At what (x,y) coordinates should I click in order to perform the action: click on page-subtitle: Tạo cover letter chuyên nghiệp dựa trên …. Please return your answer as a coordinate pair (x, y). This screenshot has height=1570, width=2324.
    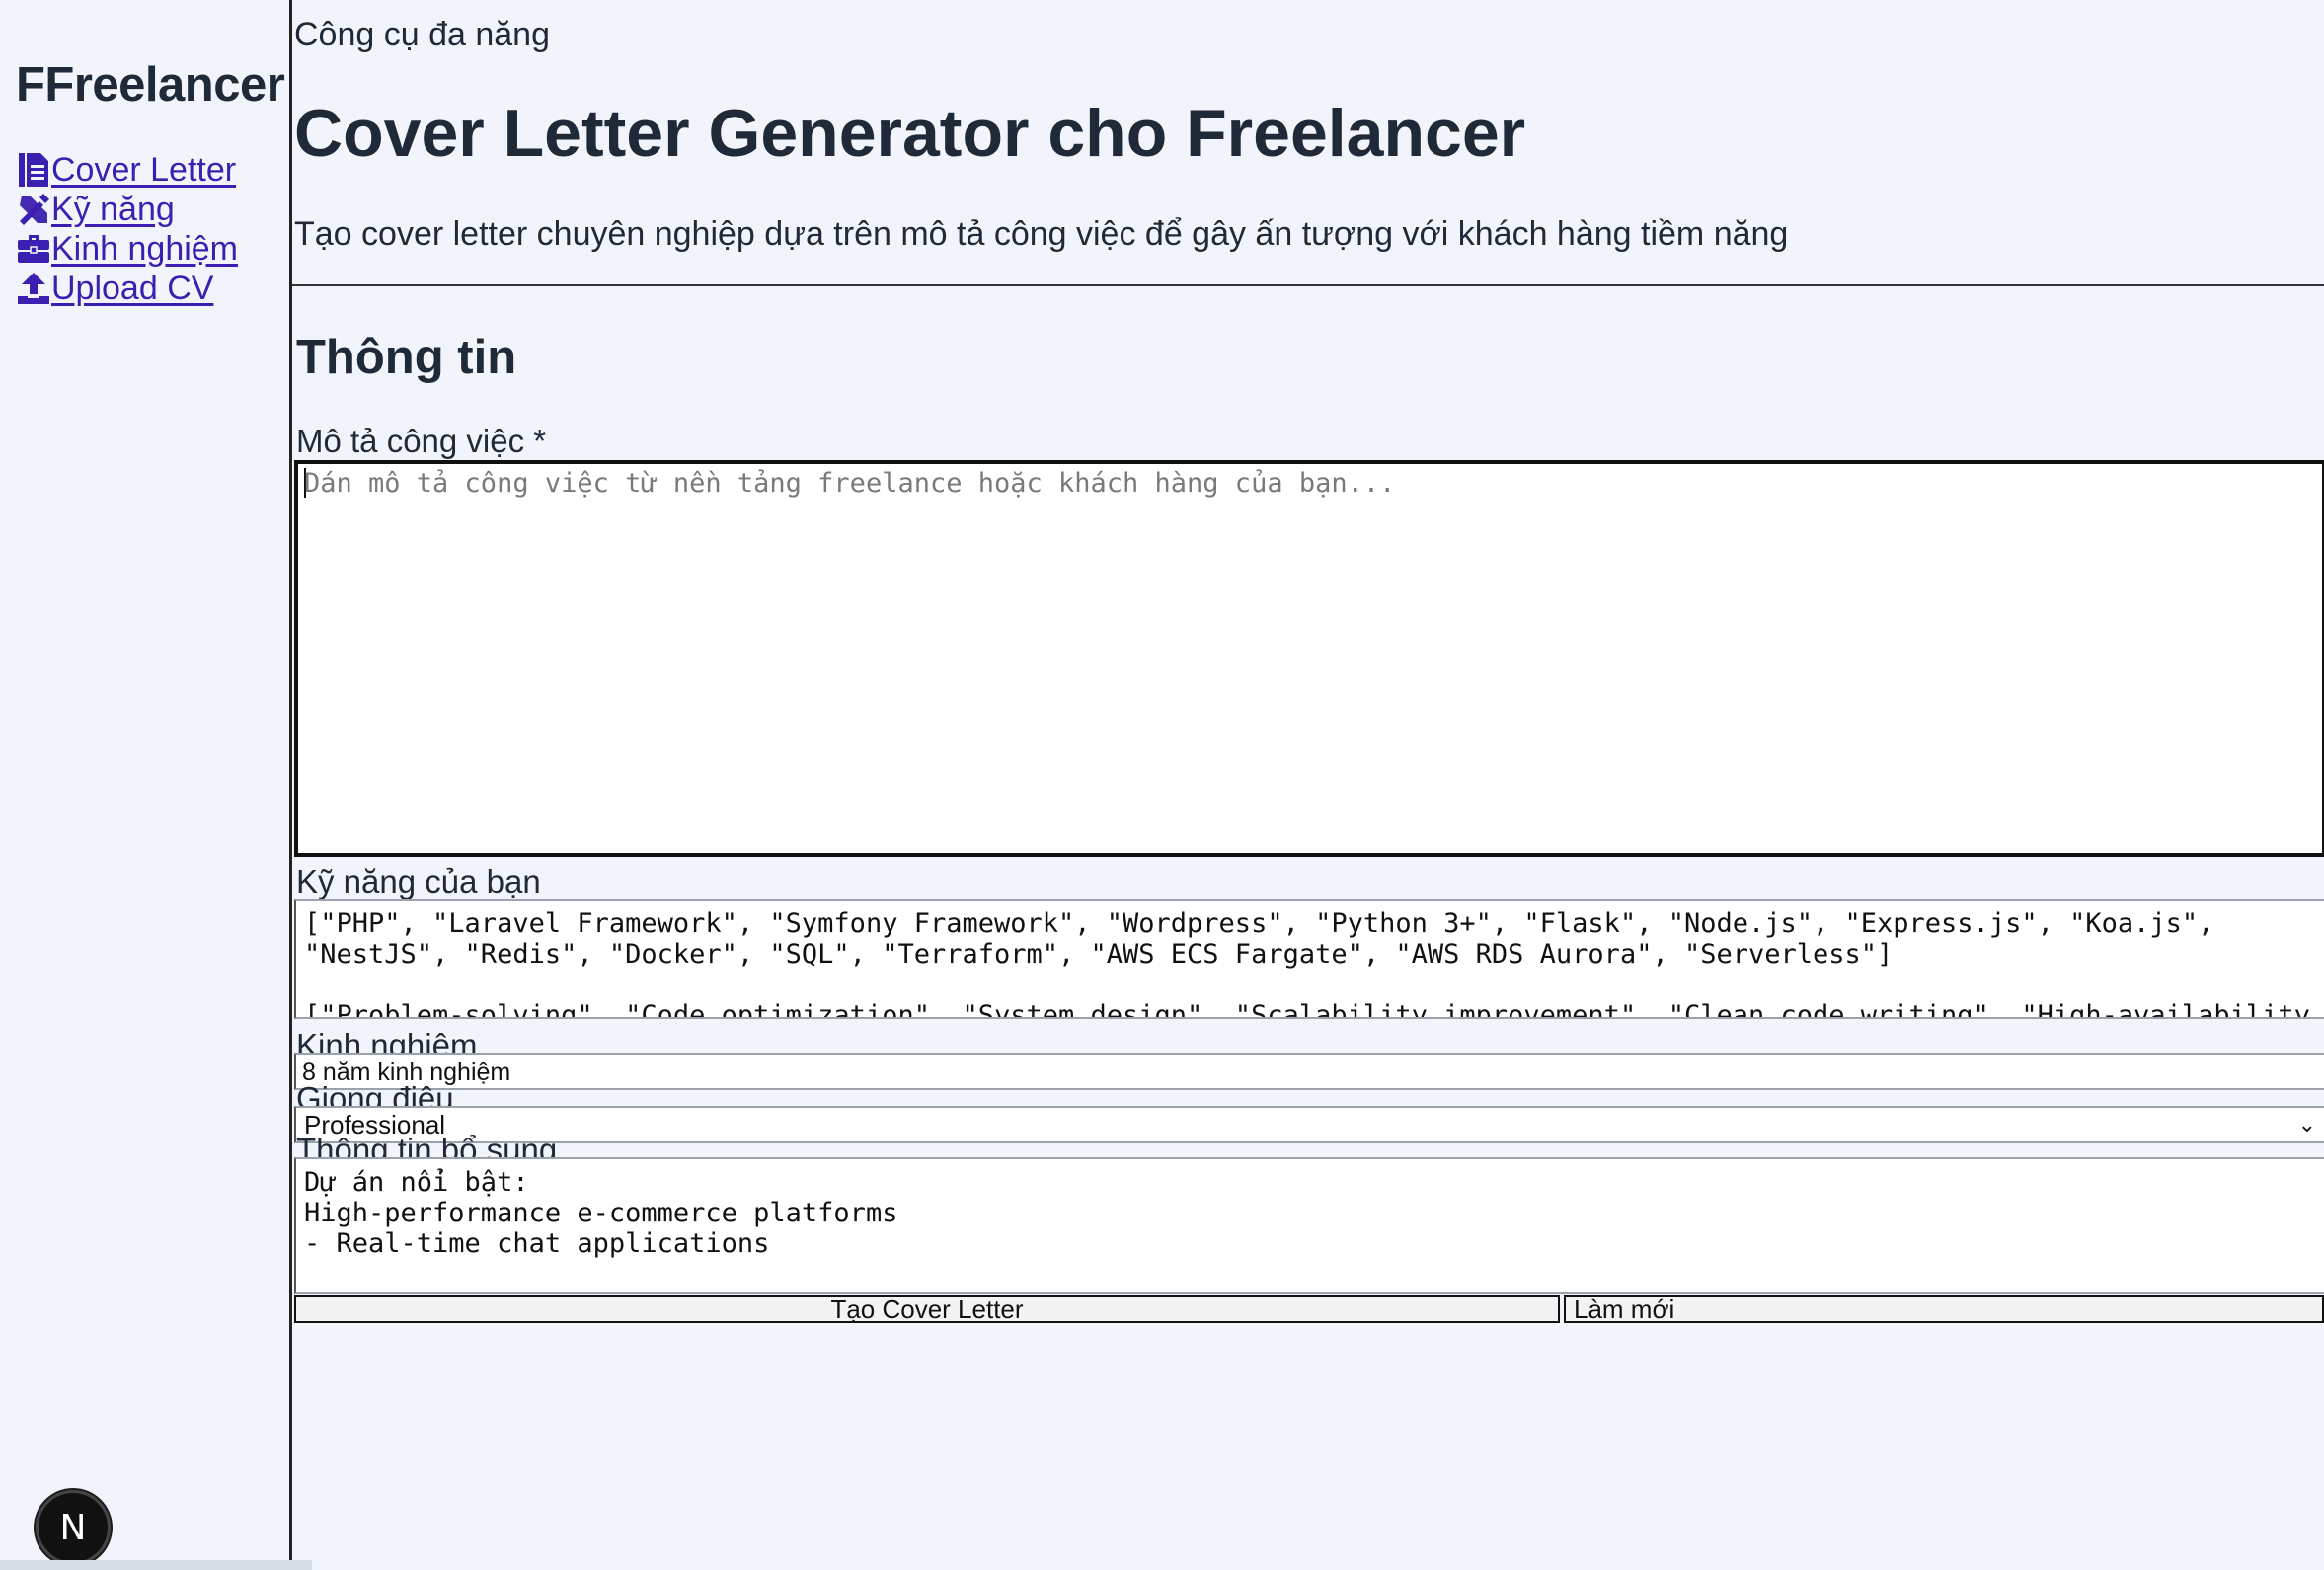
    Looking at the image, I should click on (1041, 234).